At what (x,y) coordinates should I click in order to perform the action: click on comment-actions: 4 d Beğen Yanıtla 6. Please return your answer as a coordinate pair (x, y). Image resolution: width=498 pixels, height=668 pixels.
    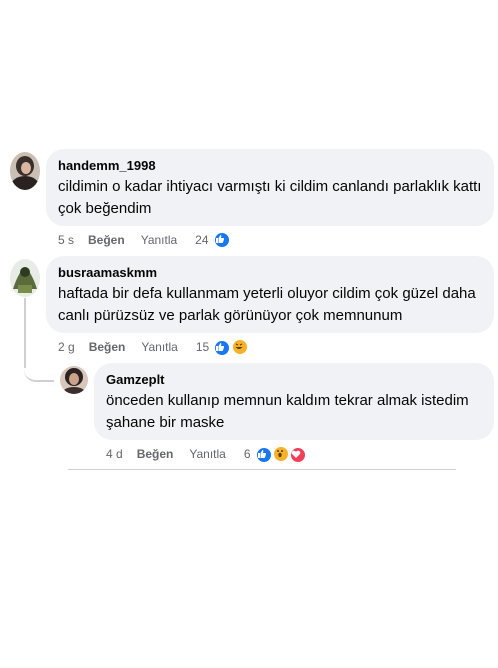
    Looking at the image, I should click on (207, 454).